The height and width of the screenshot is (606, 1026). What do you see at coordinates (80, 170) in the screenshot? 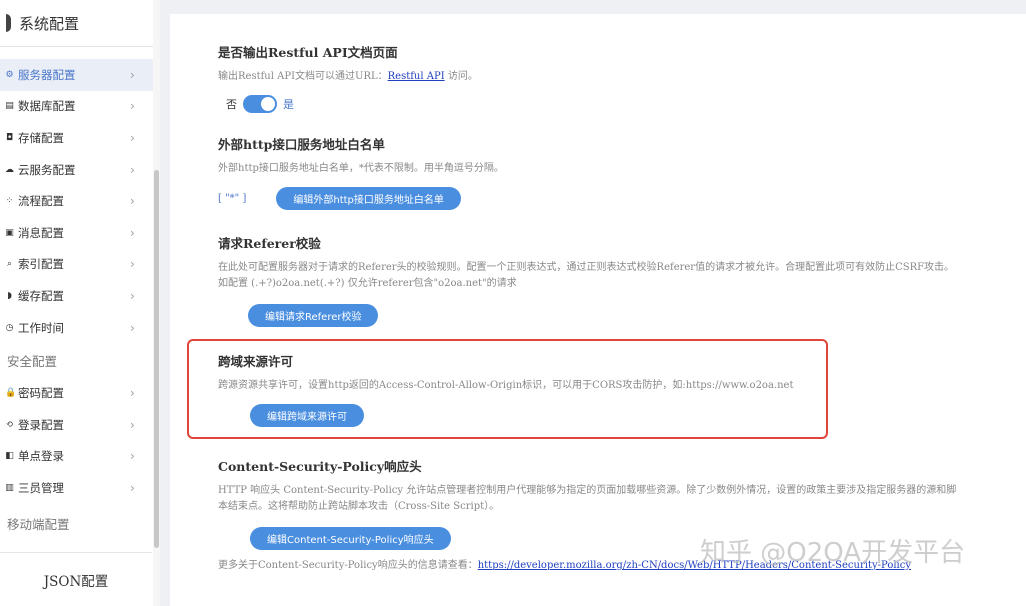
I see `sidebar-item-cloud: ☁ 云服务配置 ›` at bounding box center [80, 170].